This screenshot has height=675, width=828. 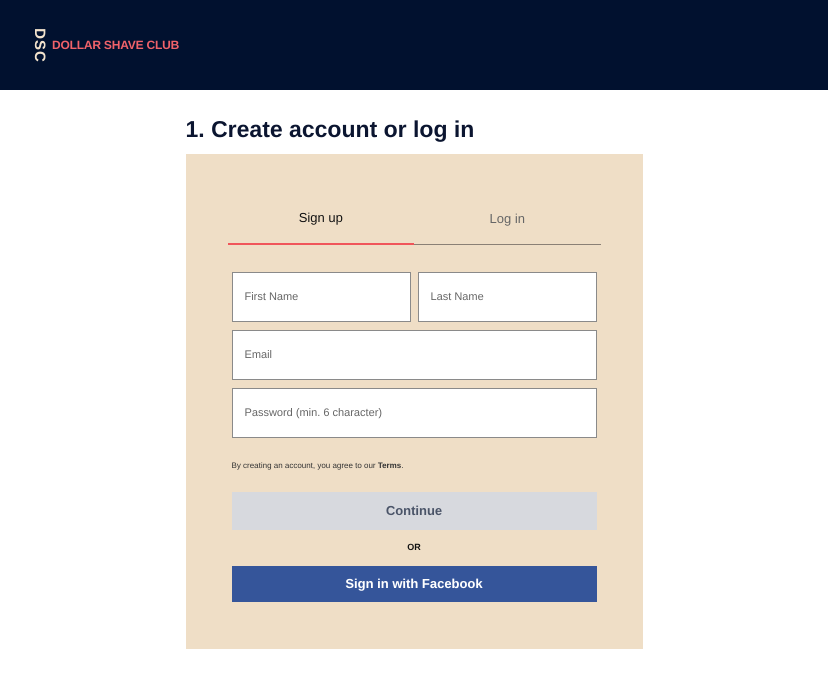 I want to click on page-heading: 1. Create account or log in, so click(x=331, y=129).